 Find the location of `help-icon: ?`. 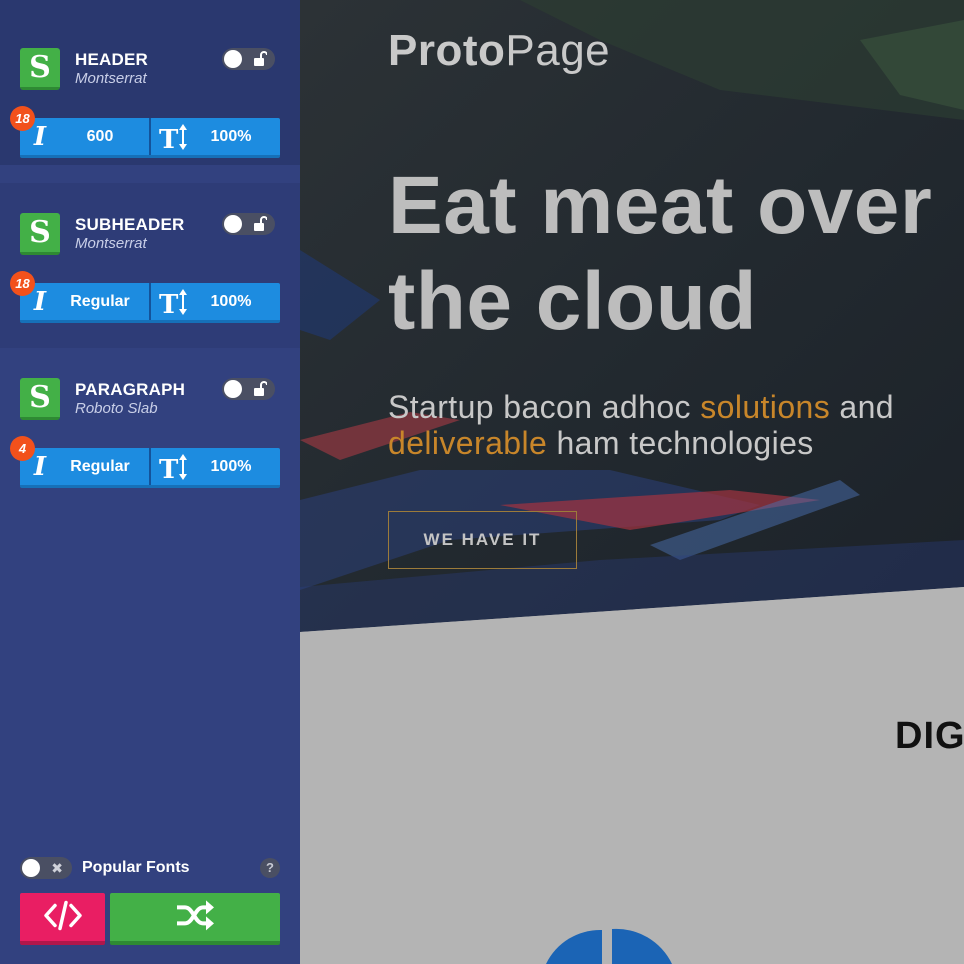

help-icon: ? is located at coordinates (270, 868).